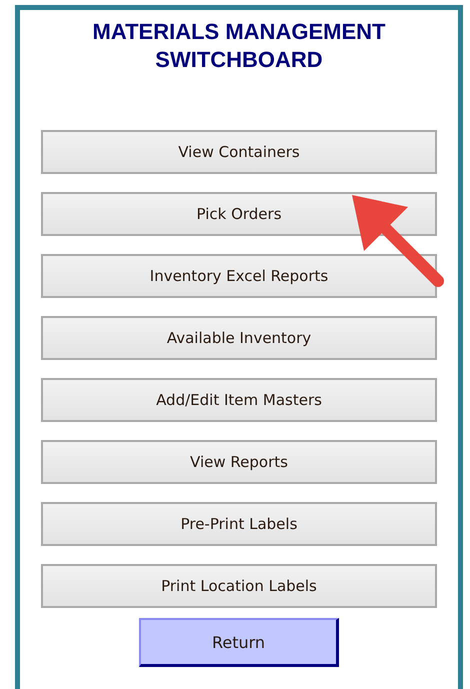 The width and height of the screenshot is (470, 689). Describe the element at coordinates (397, 240) in the screenshot. I see `pointer-arrow-icon` at that location.